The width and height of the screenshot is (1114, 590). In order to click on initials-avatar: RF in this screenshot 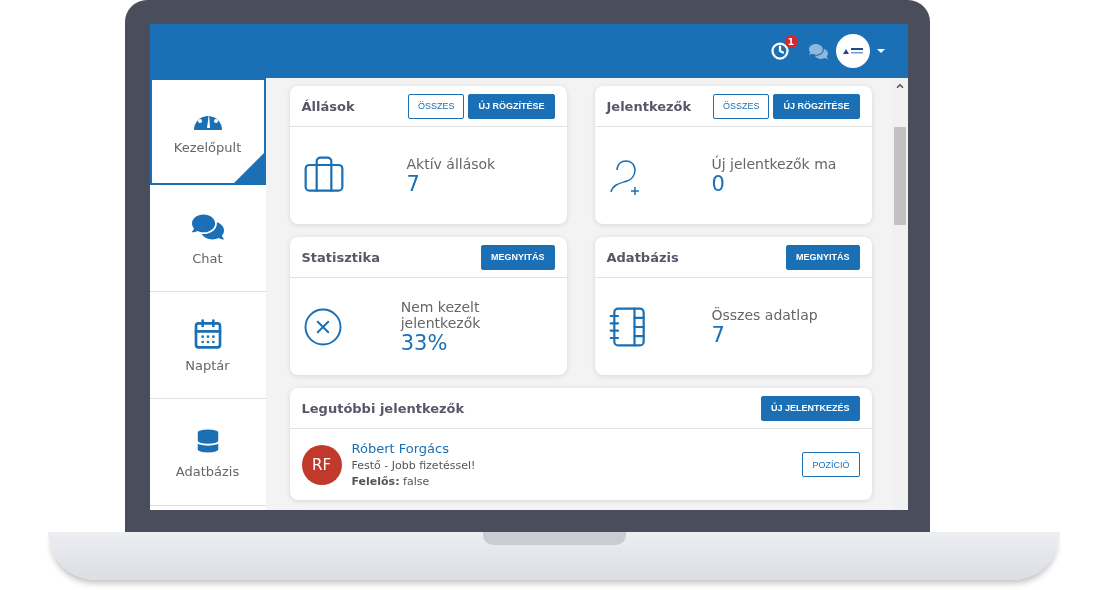, I will do `click(321, 464)`.